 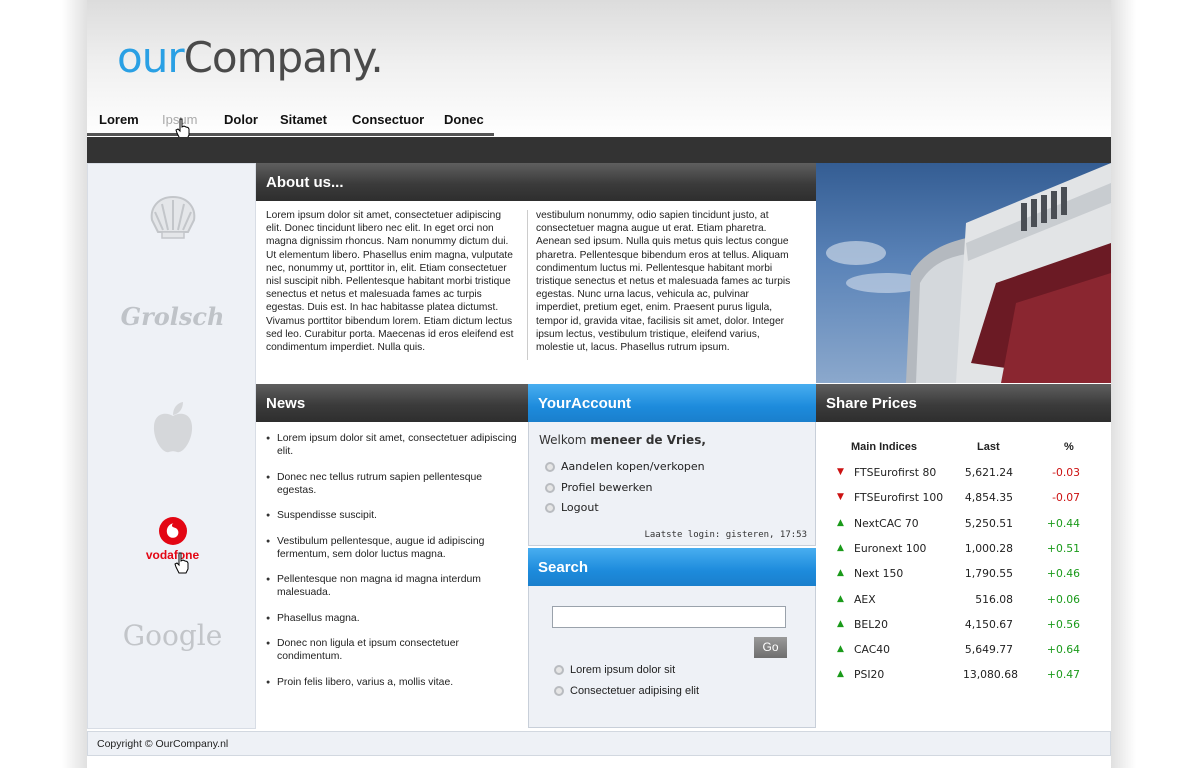 What do you see at coordinates (172, 635) in the screenshot?
I see `google-logo: Google` at bounding box center [172, 635].